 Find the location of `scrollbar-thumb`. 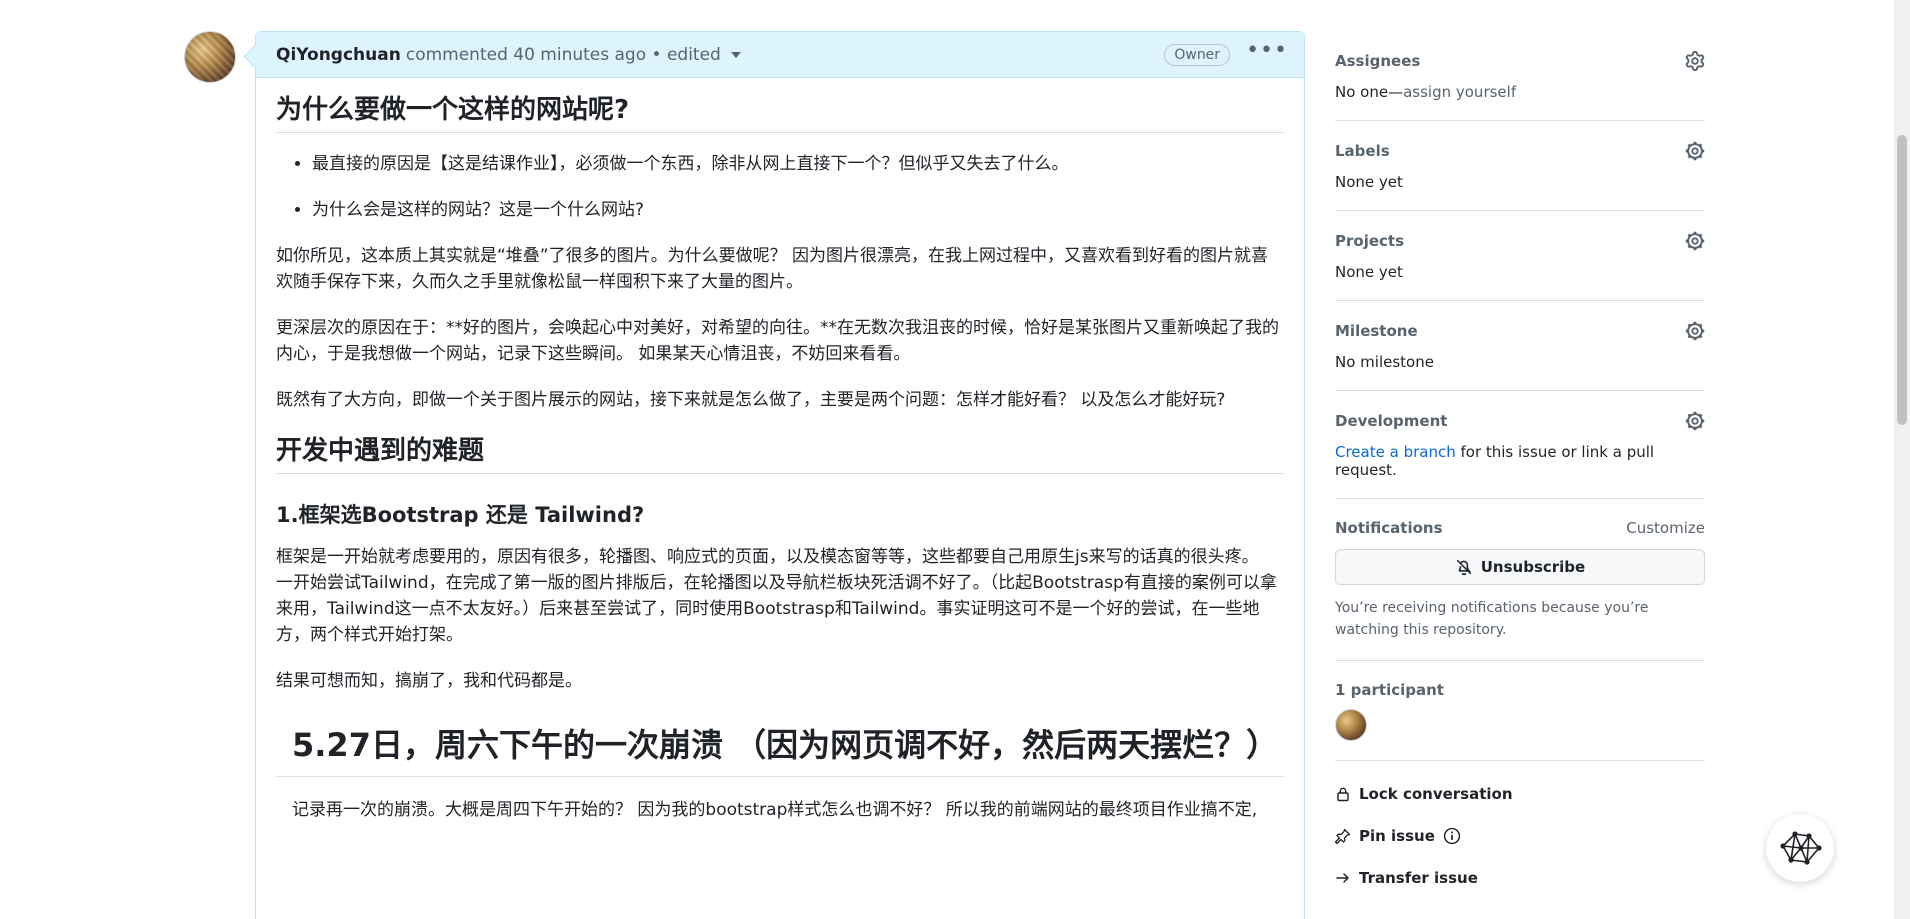

scrollbar-thumb is located at coordinates (1902, 280).